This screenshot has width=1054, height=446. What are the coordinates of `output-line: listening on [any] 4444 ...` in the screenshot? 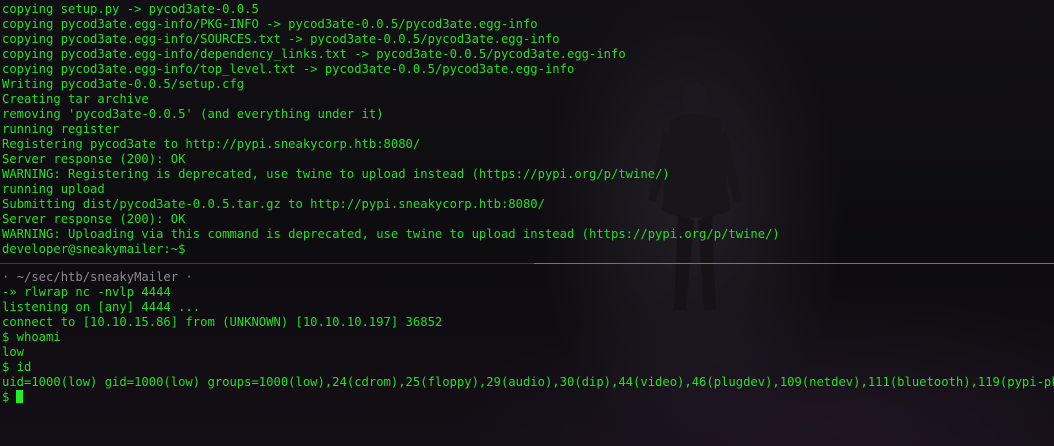 It's located at (101, 307).